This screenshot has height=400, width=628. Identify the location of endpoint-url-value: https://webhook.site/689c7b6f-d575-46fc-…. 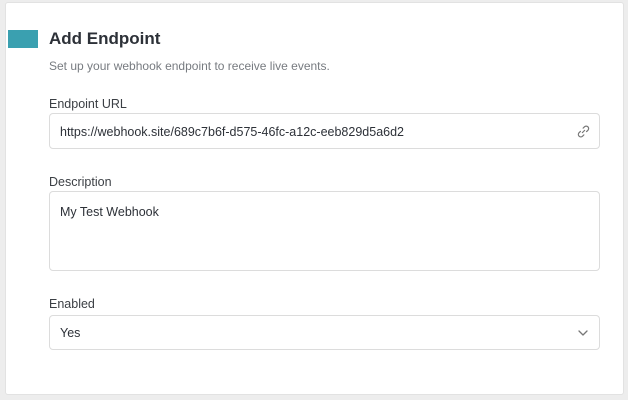
(232, 132).